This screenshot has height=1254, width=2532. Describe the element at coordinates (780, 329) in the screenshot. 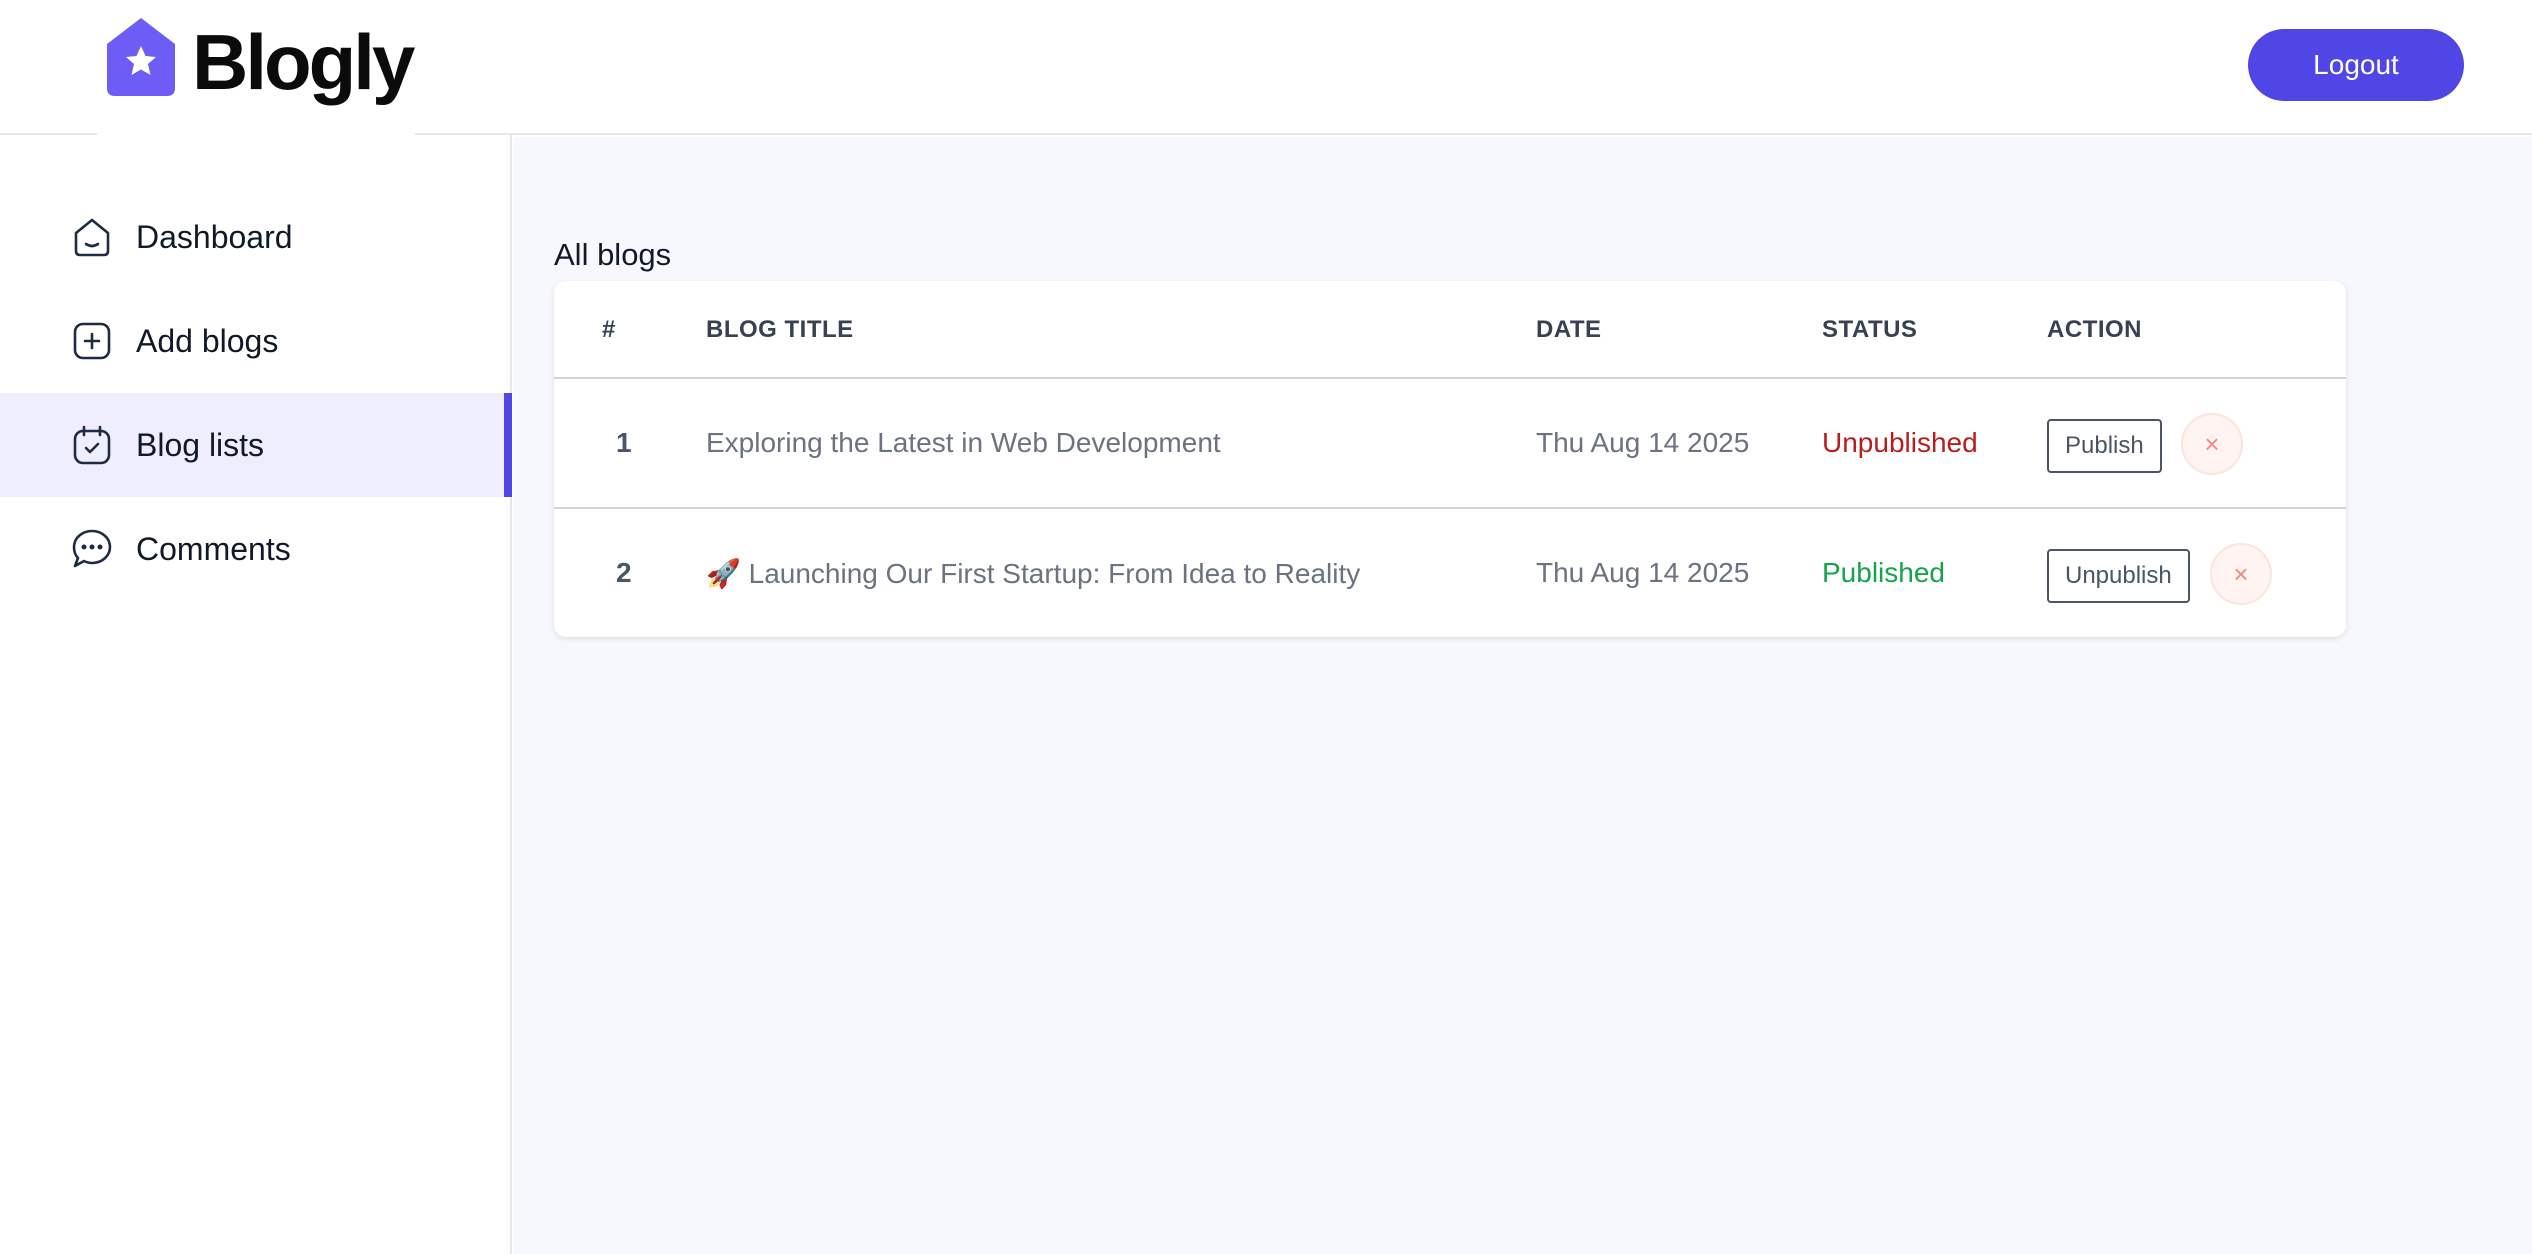

I see `column-header-title: BLOG TITLE` at that location.